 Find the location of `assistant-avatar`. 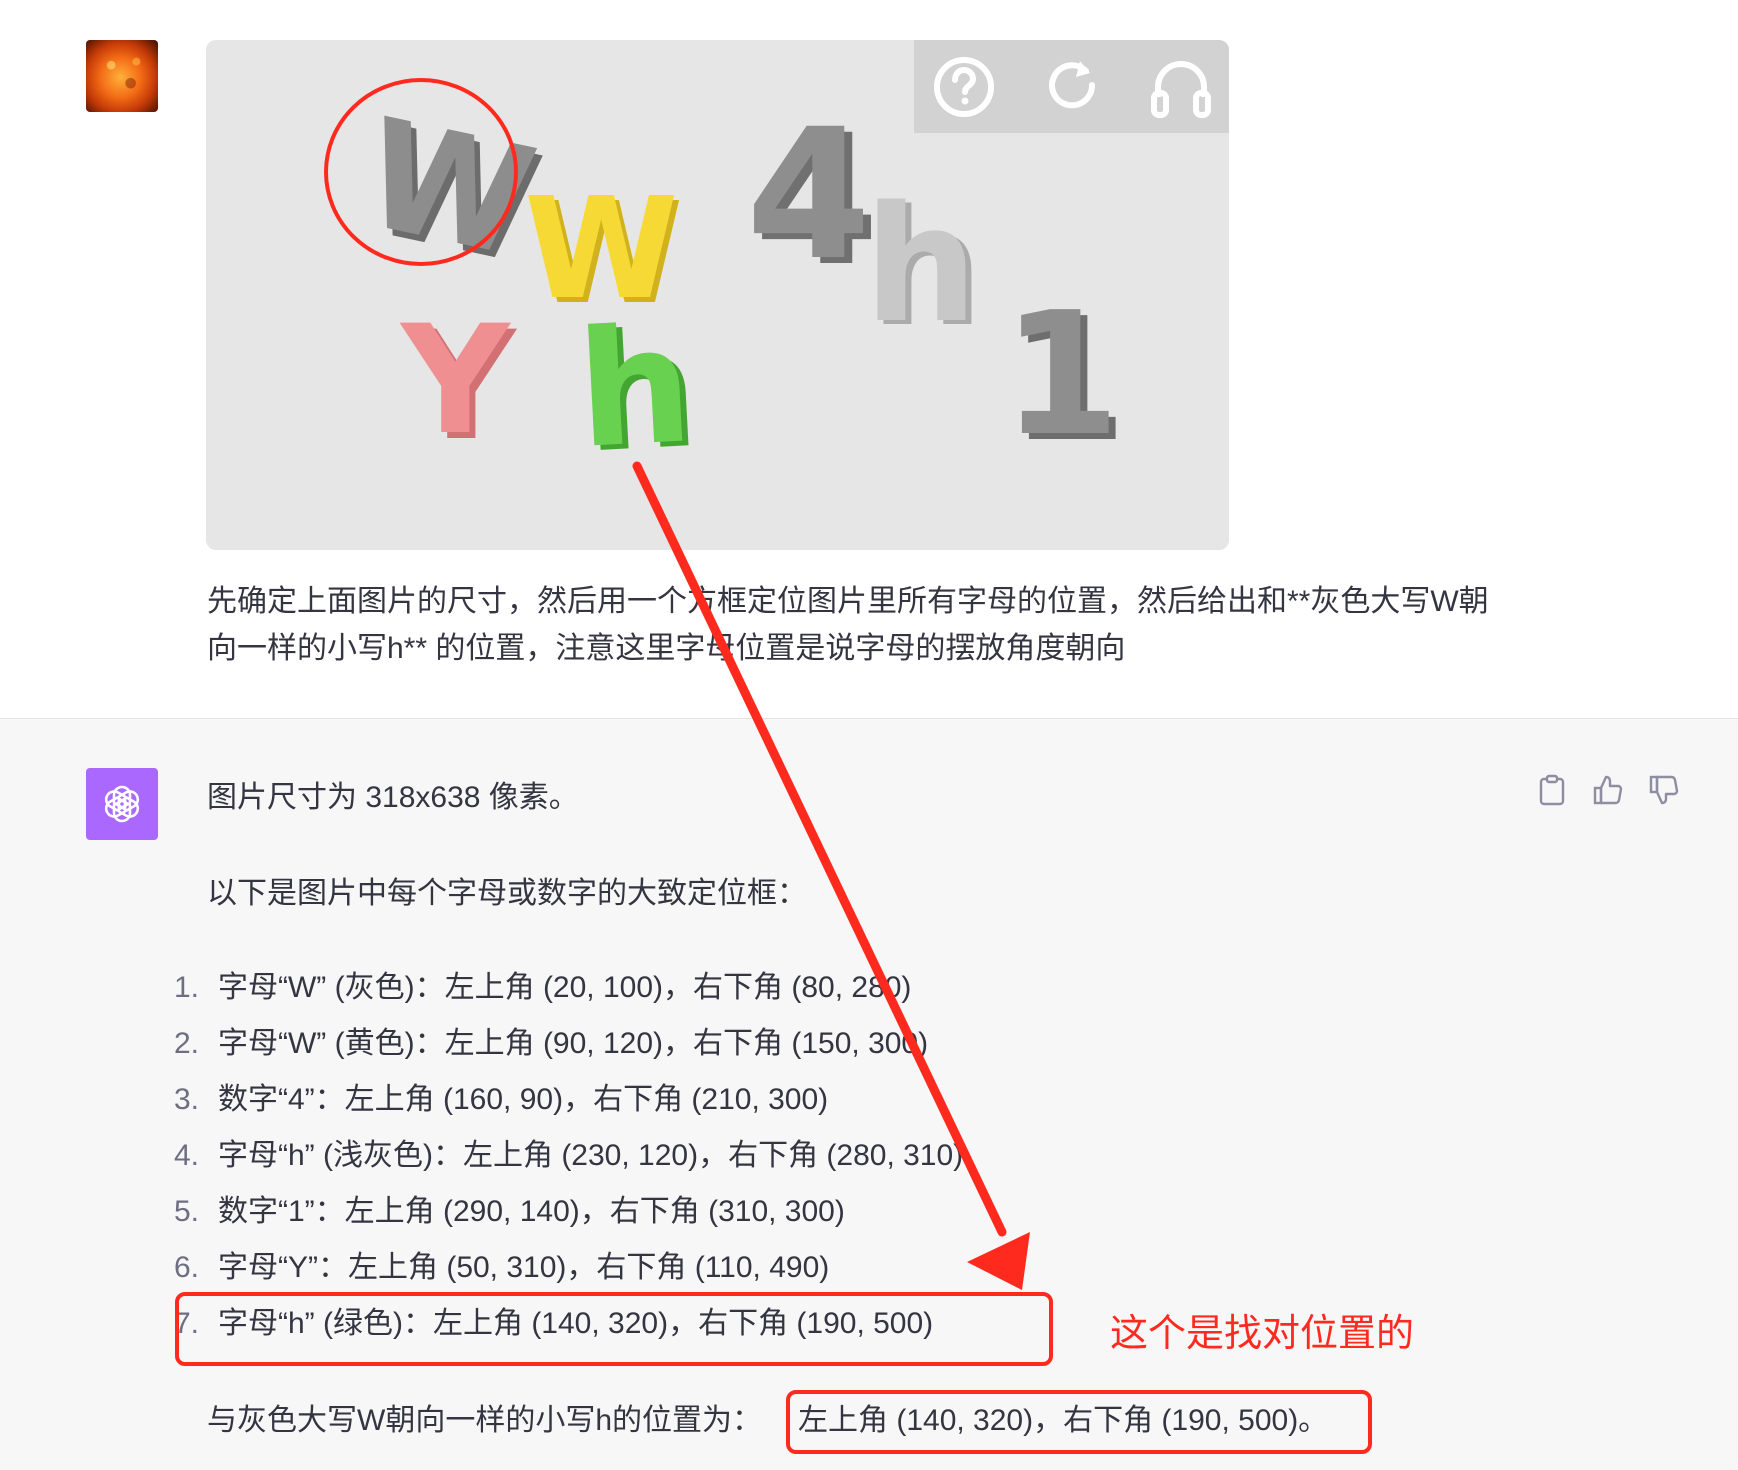

assistant-avatar is located at coordinates (122, 804).